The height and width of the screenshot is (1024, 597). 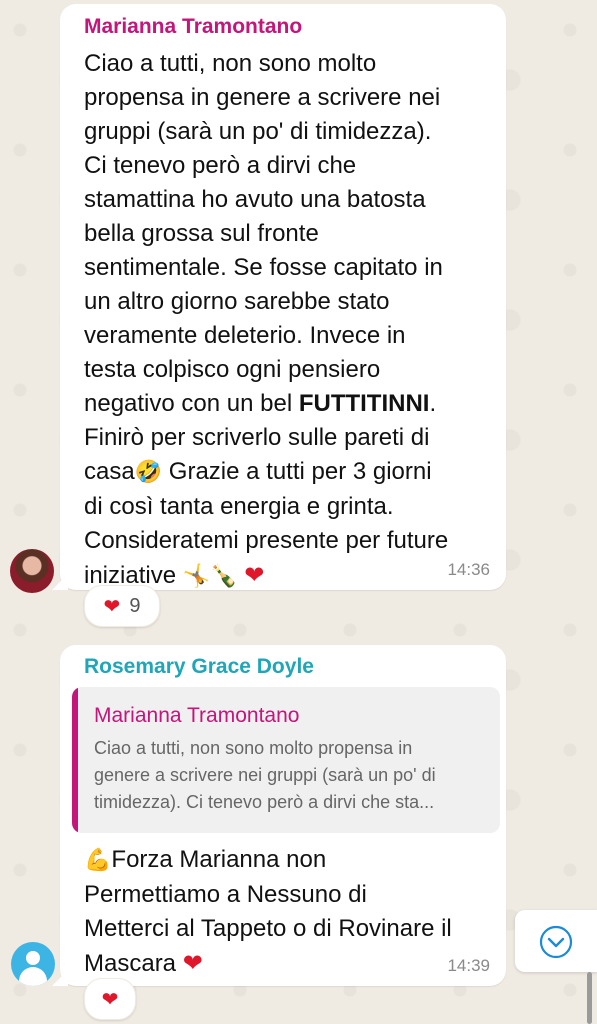 What do you see at coordinates (230, 63) in the screenshot?
I see `message-line: Ciao a tutti, non sono molto` at bounding box center [230, 63].